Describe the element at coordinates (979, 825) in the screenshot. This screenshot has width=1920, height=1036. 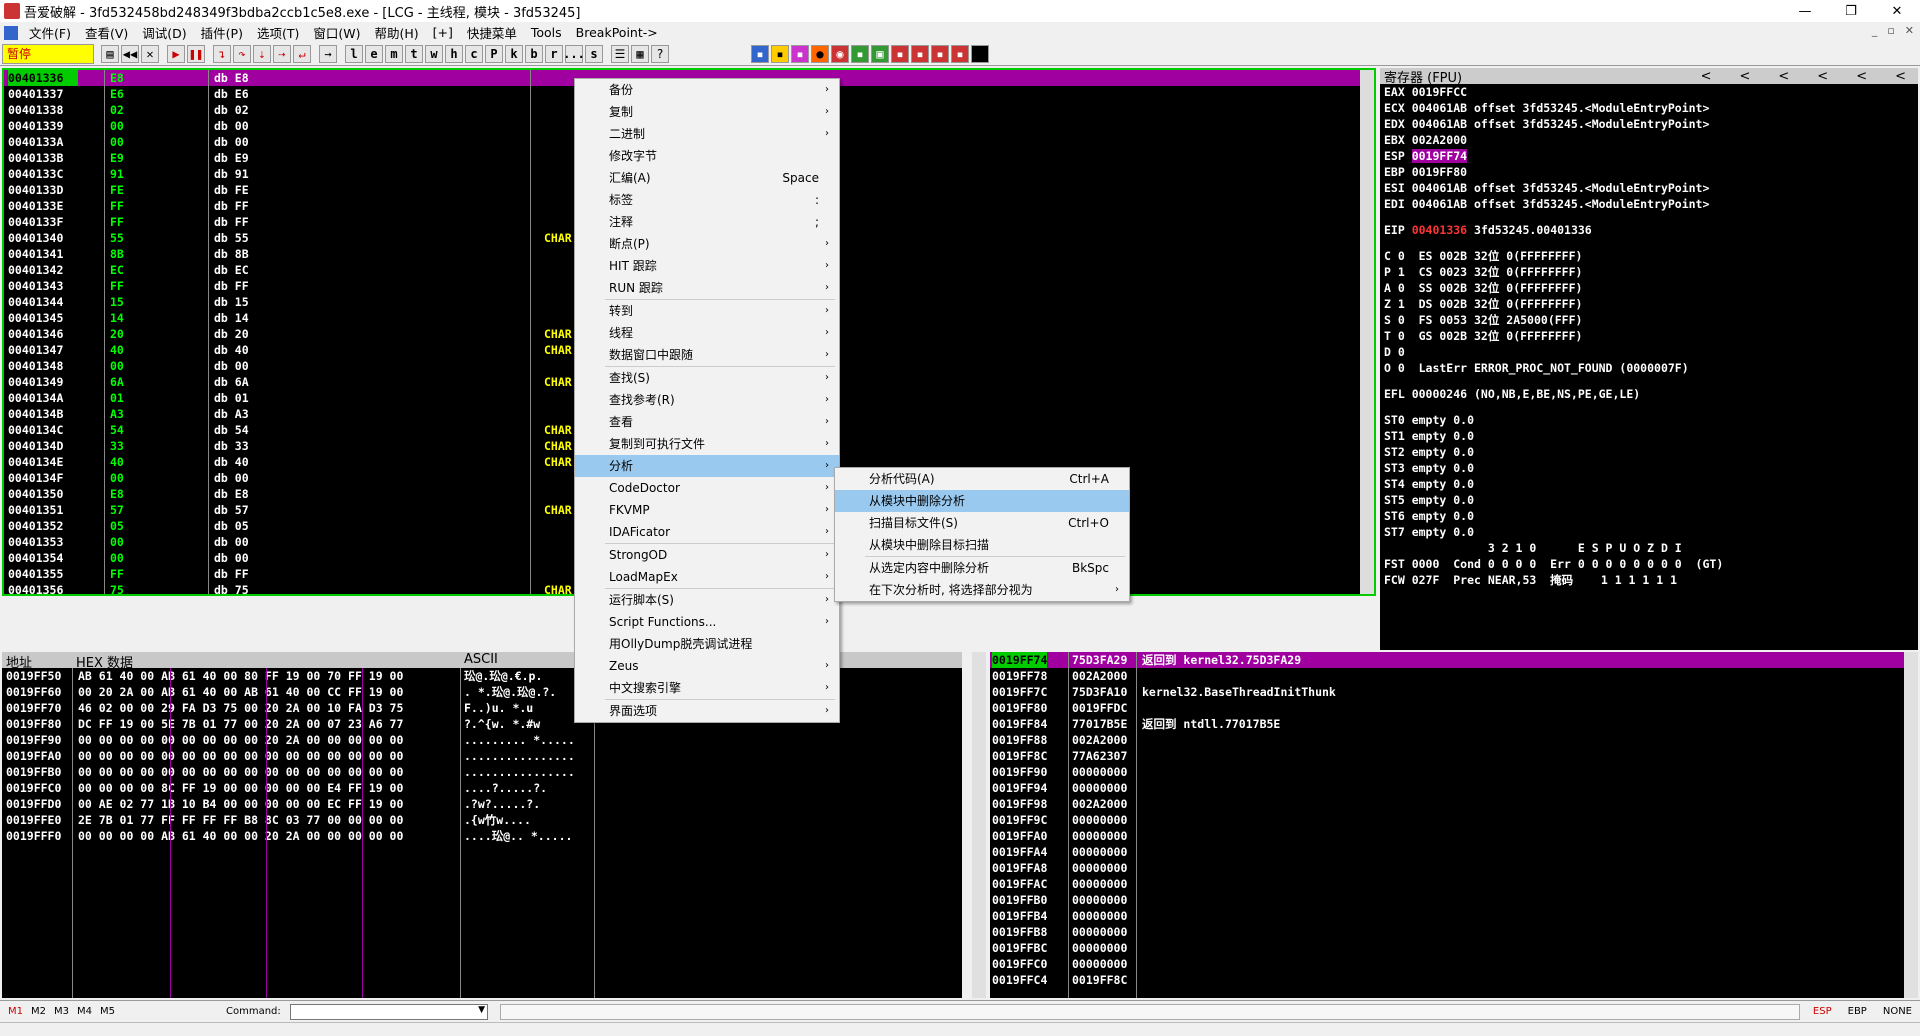
I see `dump-scrollbar` at that location.